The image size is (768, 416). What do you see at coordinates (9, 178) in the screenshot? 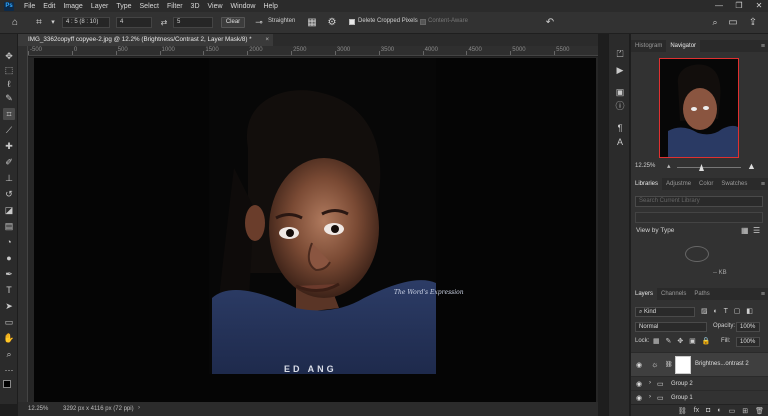
I see `clone-stamp-tool-icon: ⊥` at bounding box center [9, 178].